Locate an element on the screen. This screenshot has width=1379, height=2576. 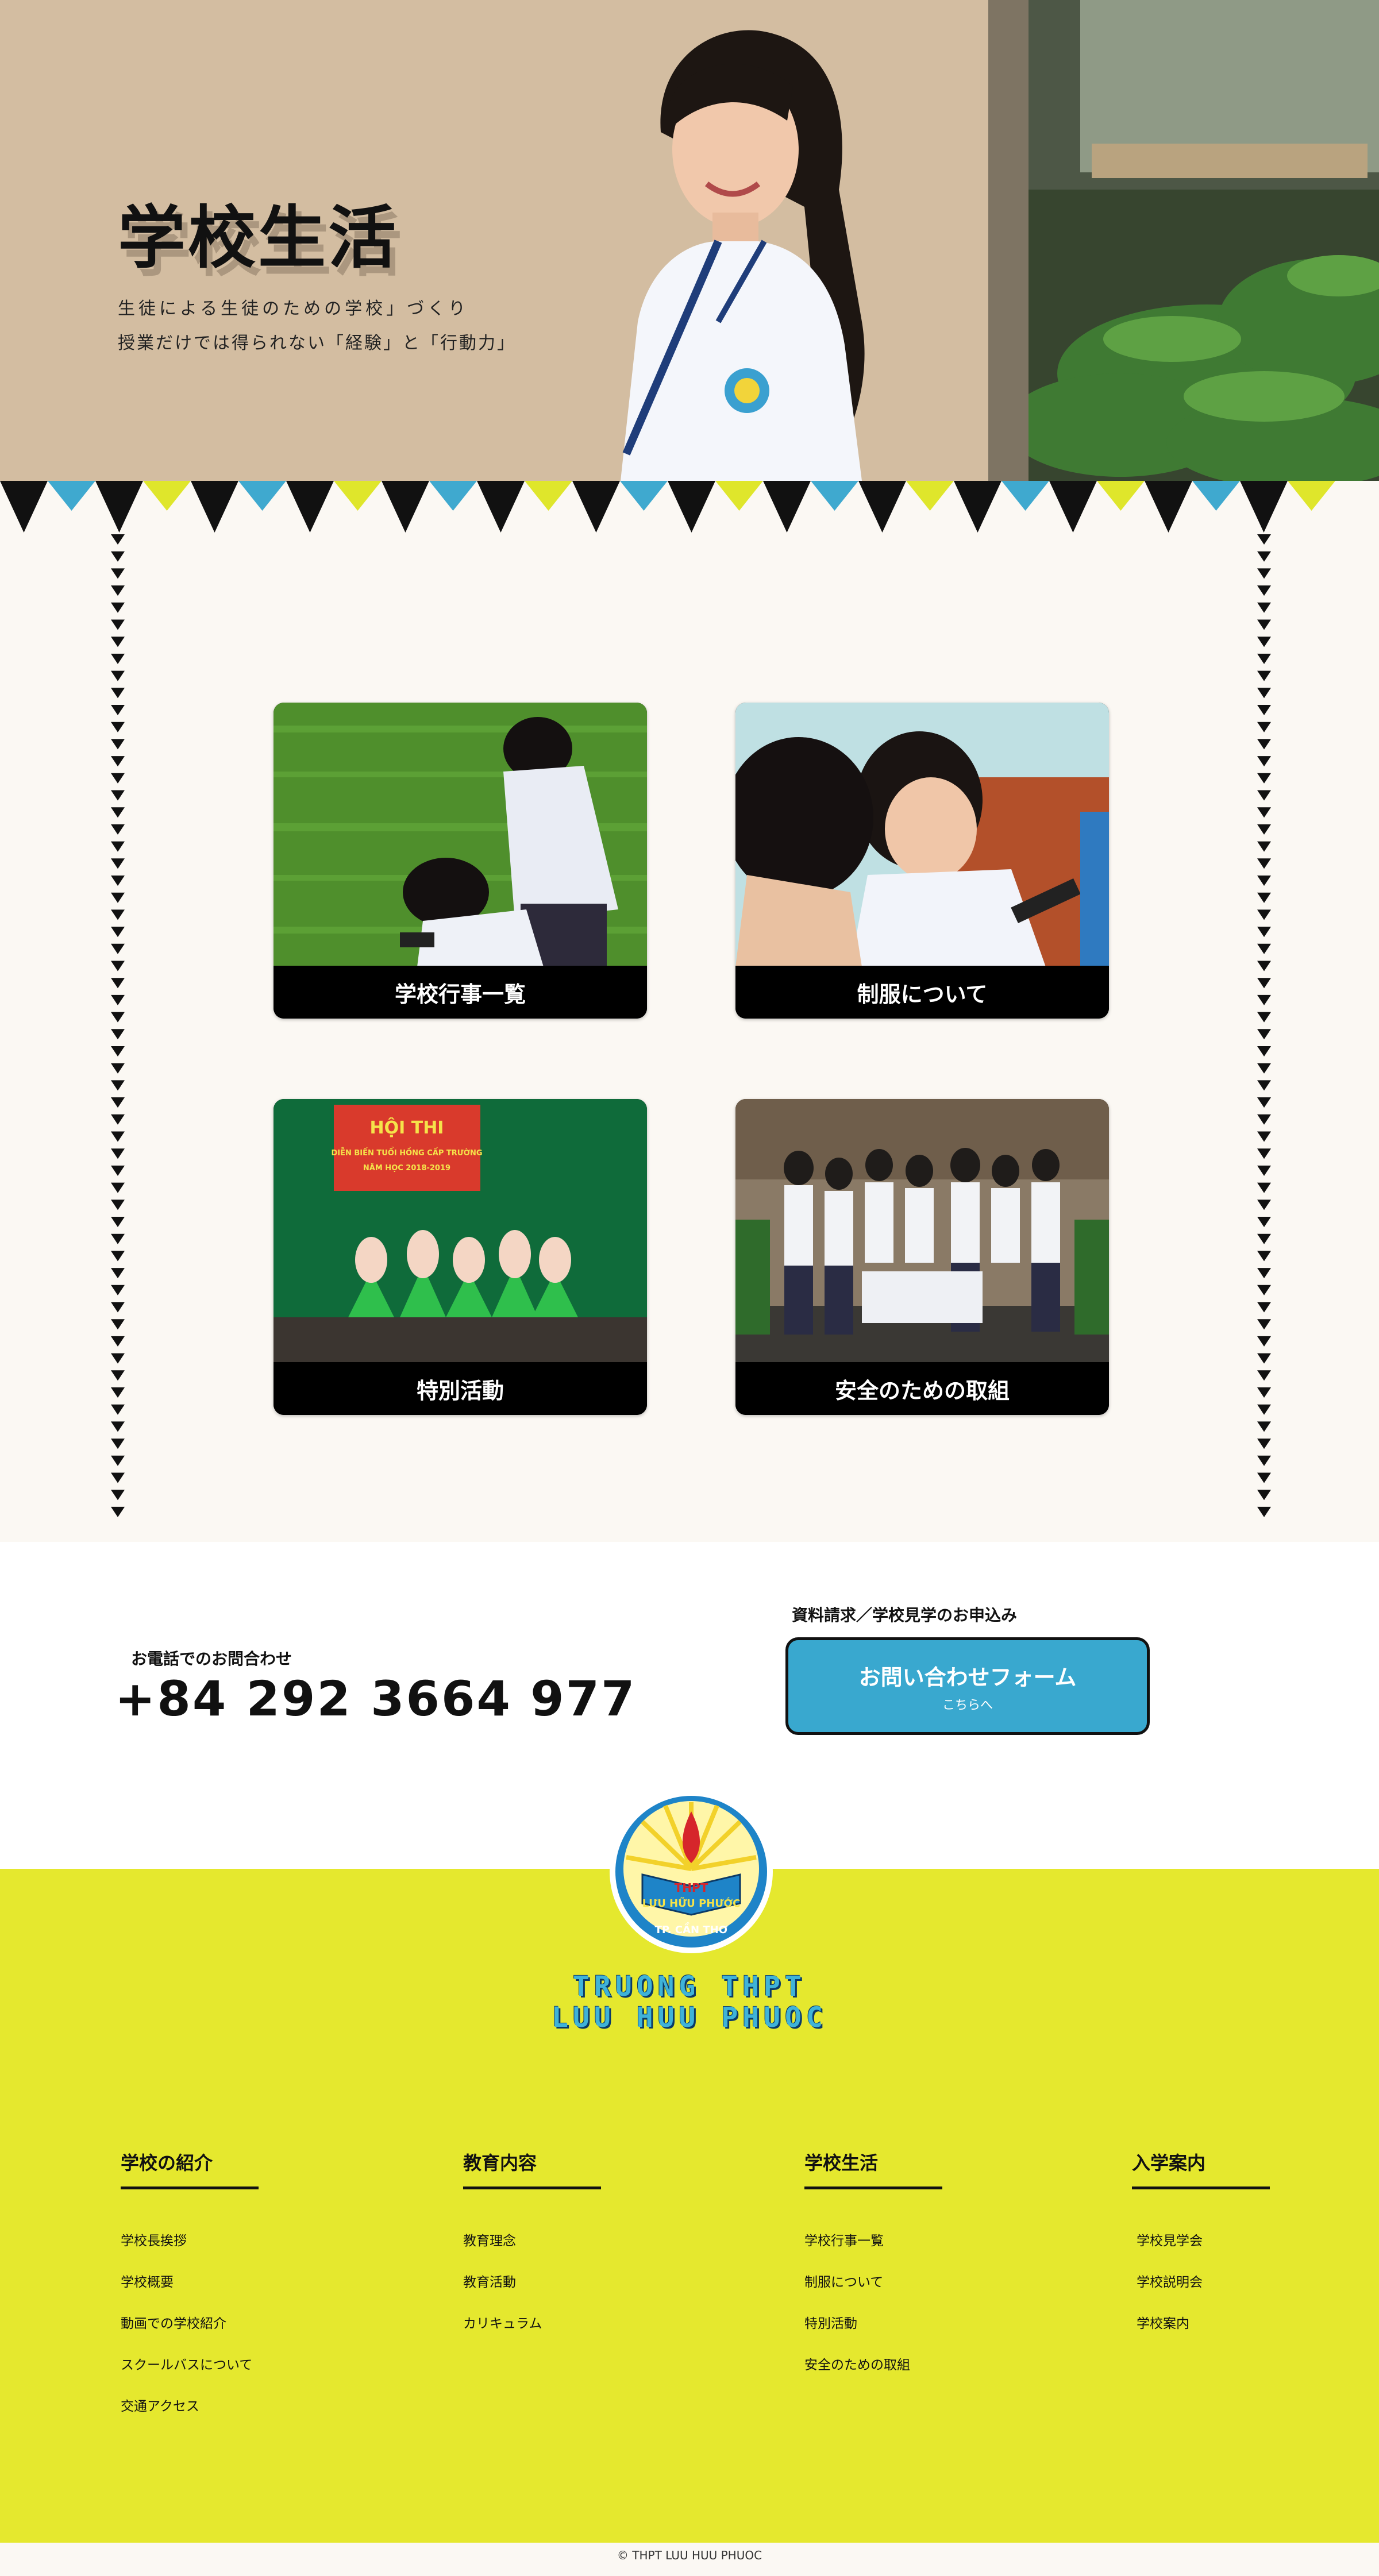
footer-link: 学校行事一覧 is located at coordinates (873, 2250).